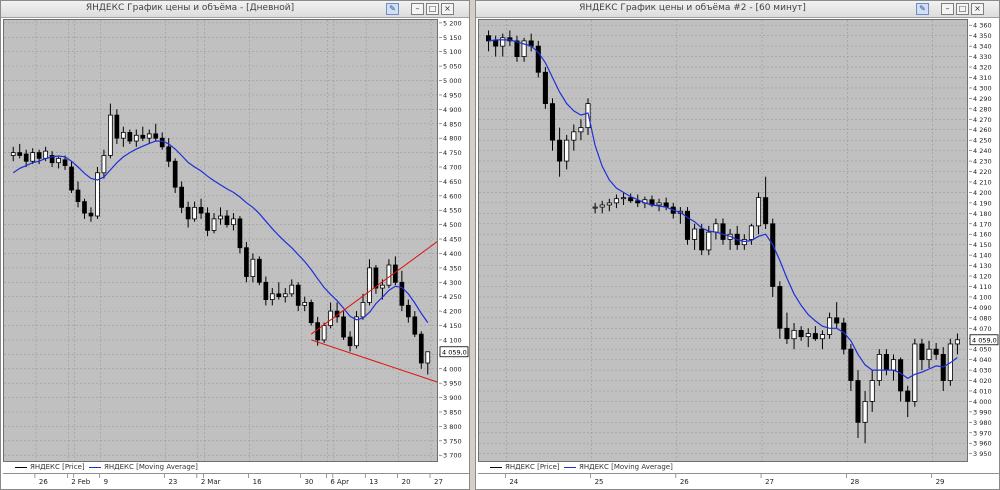  Describe the element at coordinates (376, 361) in the screenshot. I see `trendline` at that location.